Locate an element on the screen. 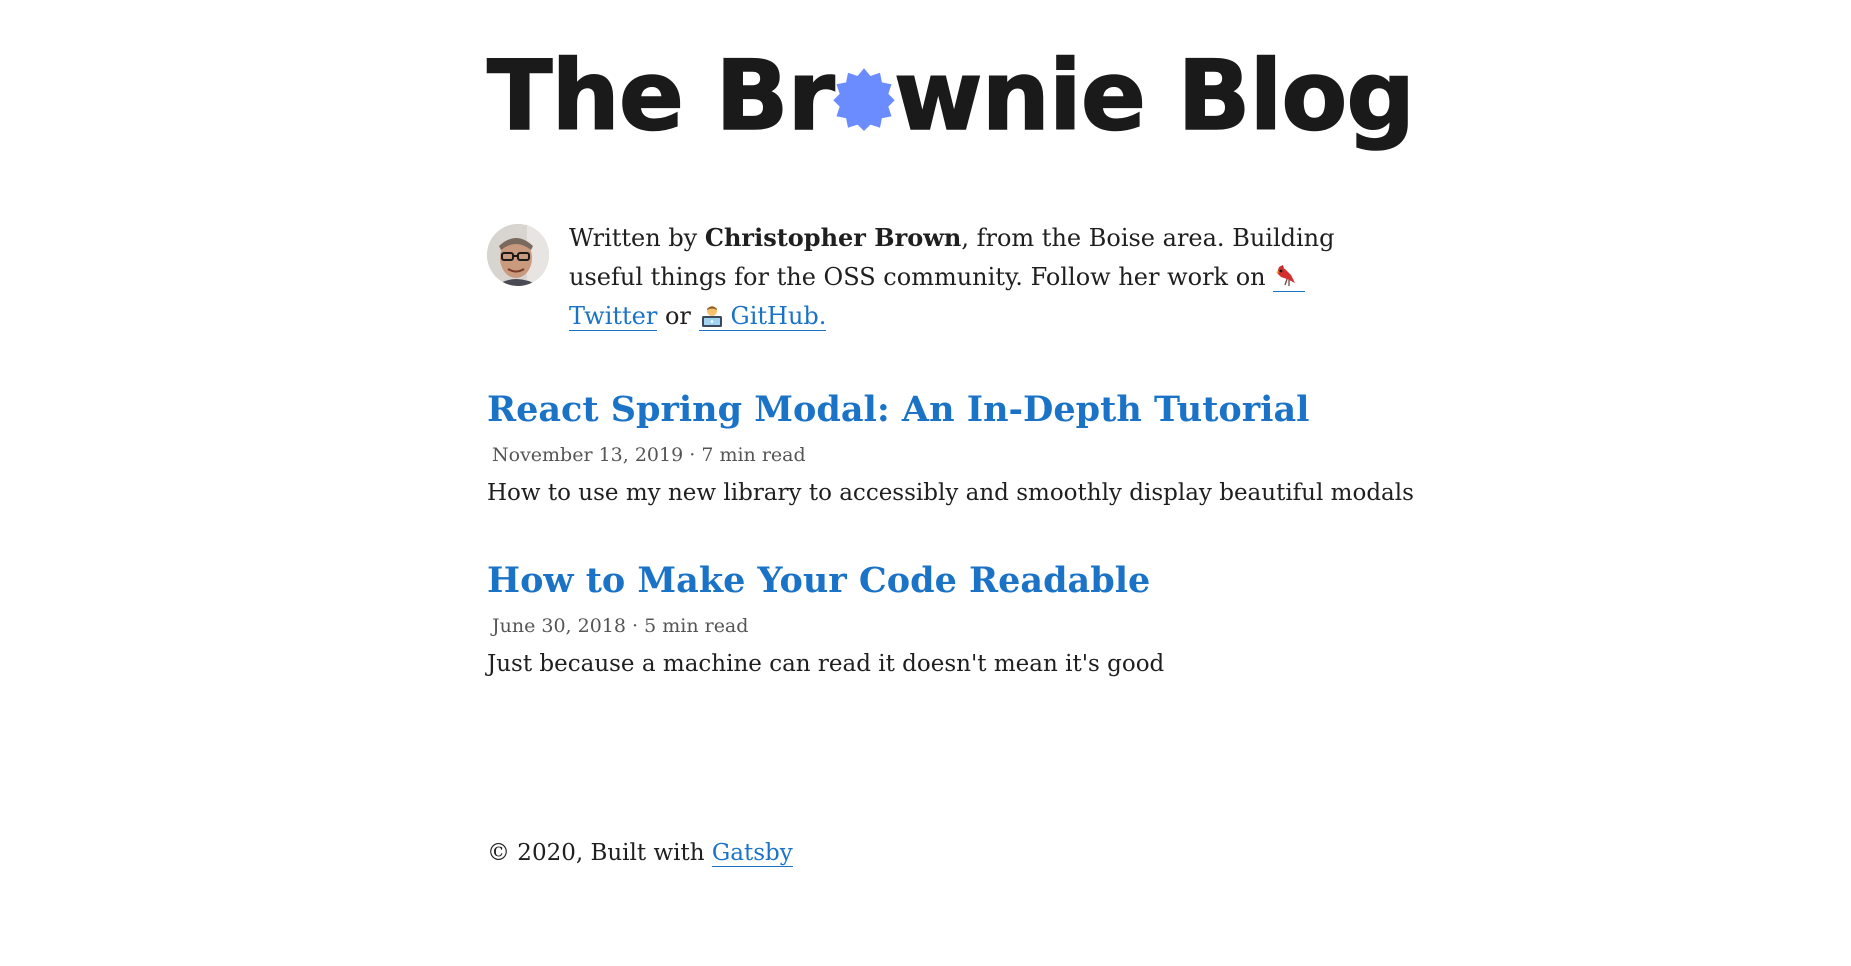 Image resolution: width=1851 pixels, height=966 pixels. github-label: GitHub. is located at coordinates (778, 316).